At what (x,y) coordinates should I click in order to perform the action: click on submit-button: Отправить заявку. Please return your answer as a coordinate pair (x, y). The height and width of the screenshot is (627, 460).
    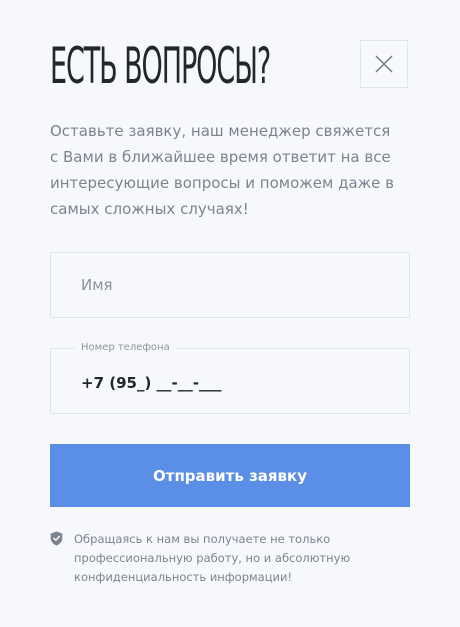
    Looking at the image, I should click on (230, 475).